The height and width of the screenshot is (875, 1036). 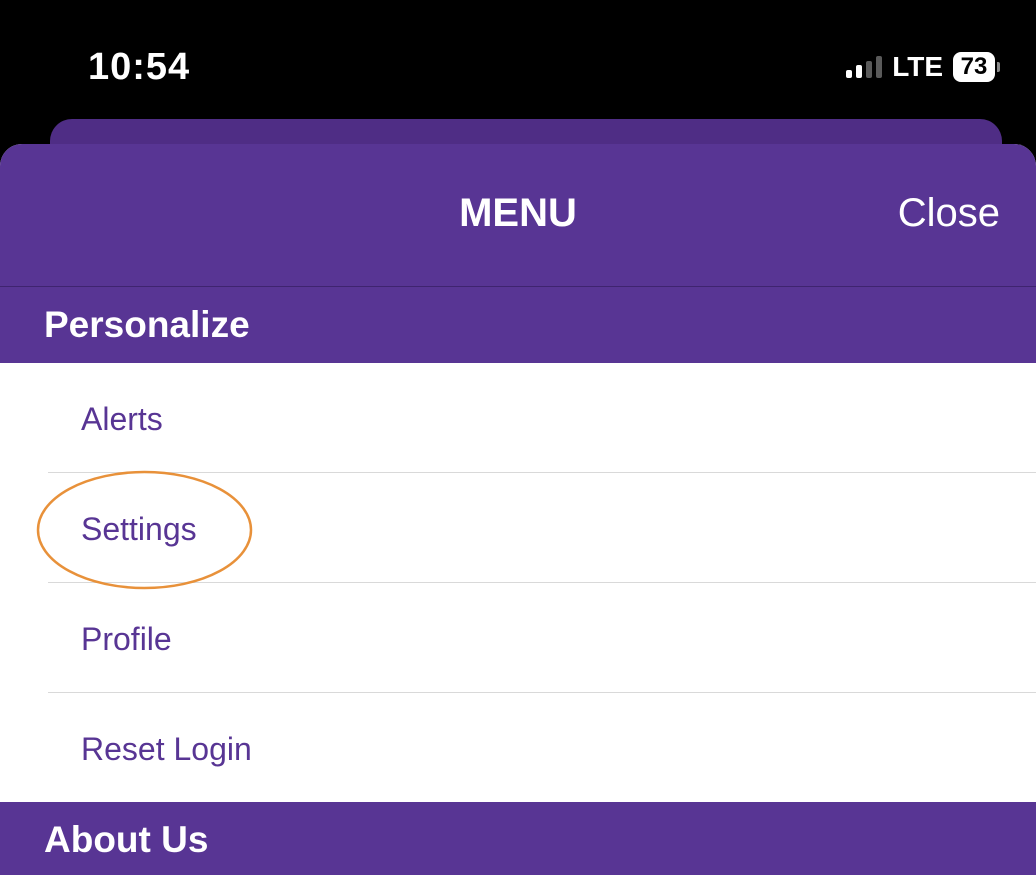 I want to click on network-type: LTE, so click(x=917, y=66).